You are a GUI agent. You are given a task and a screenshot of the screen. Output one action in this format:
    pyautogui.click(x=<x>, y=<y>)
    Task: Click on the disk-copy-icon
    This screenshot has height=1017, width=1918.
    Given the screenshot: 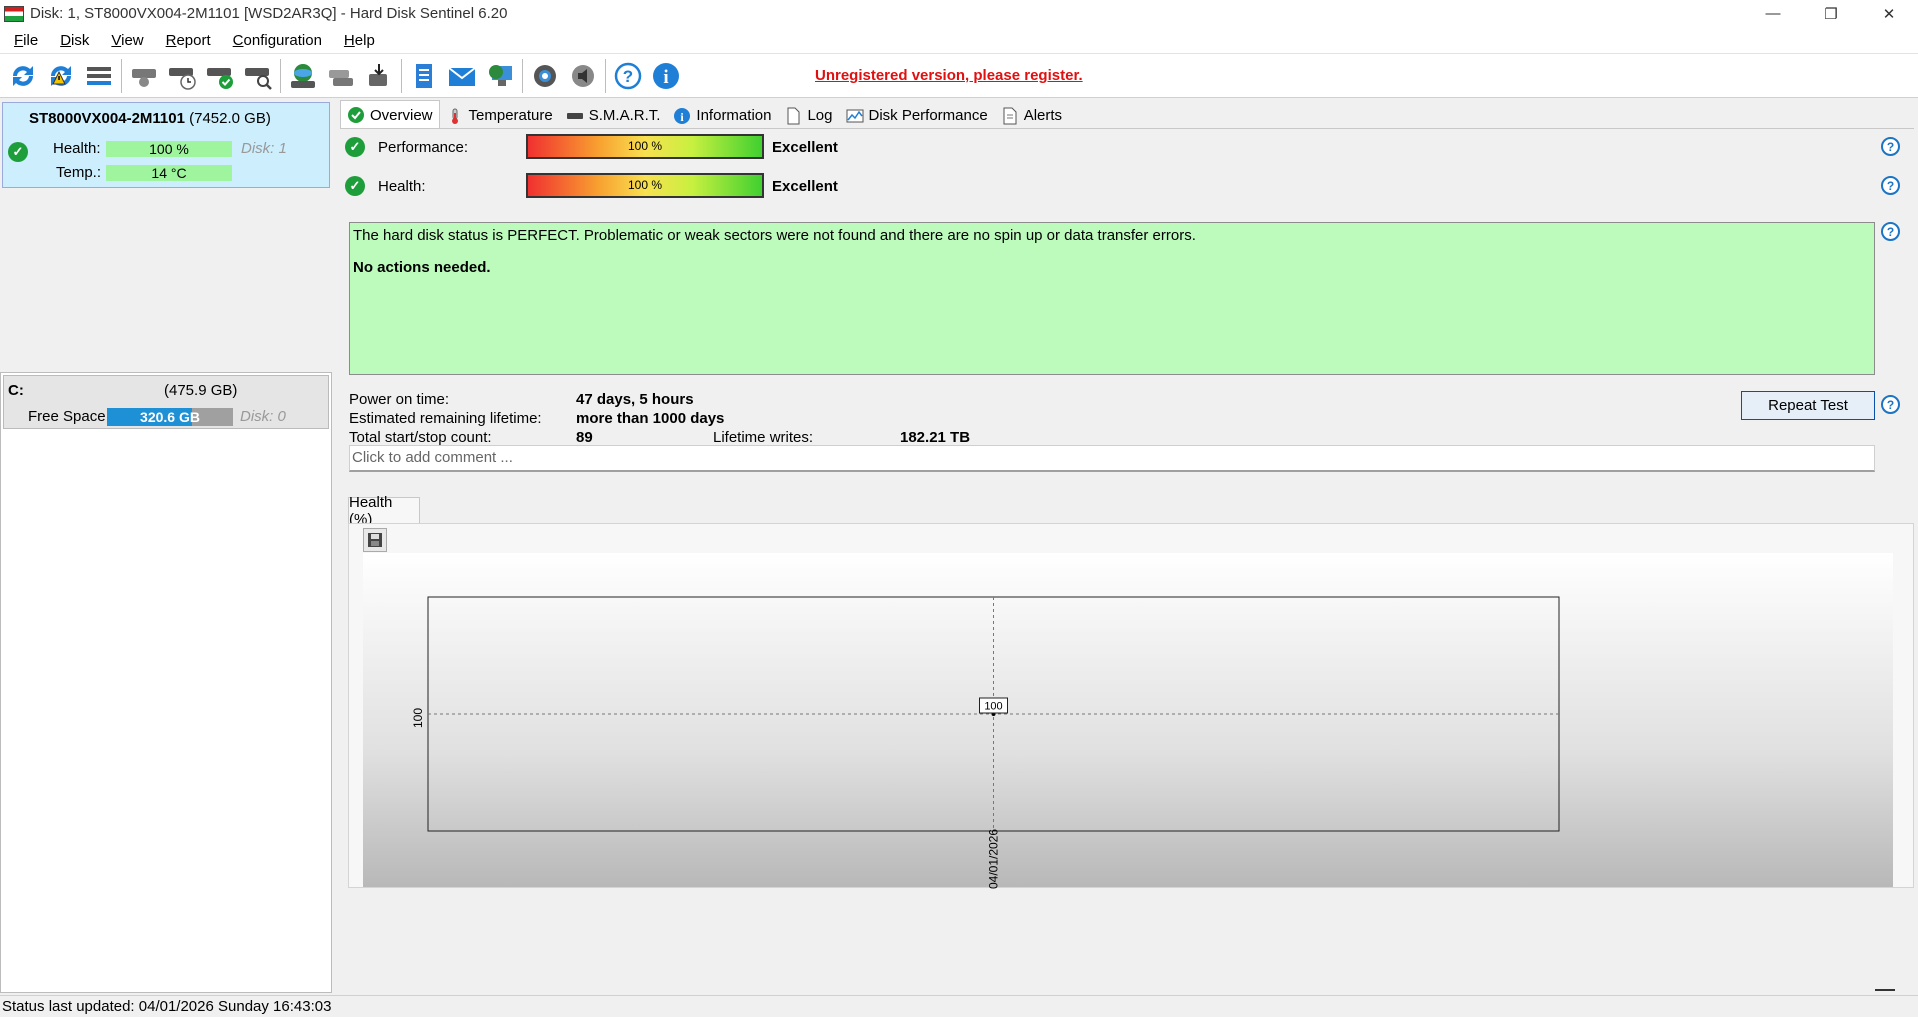 What is the action you would take?
    pyautogui.click(x=341, y=76)
    